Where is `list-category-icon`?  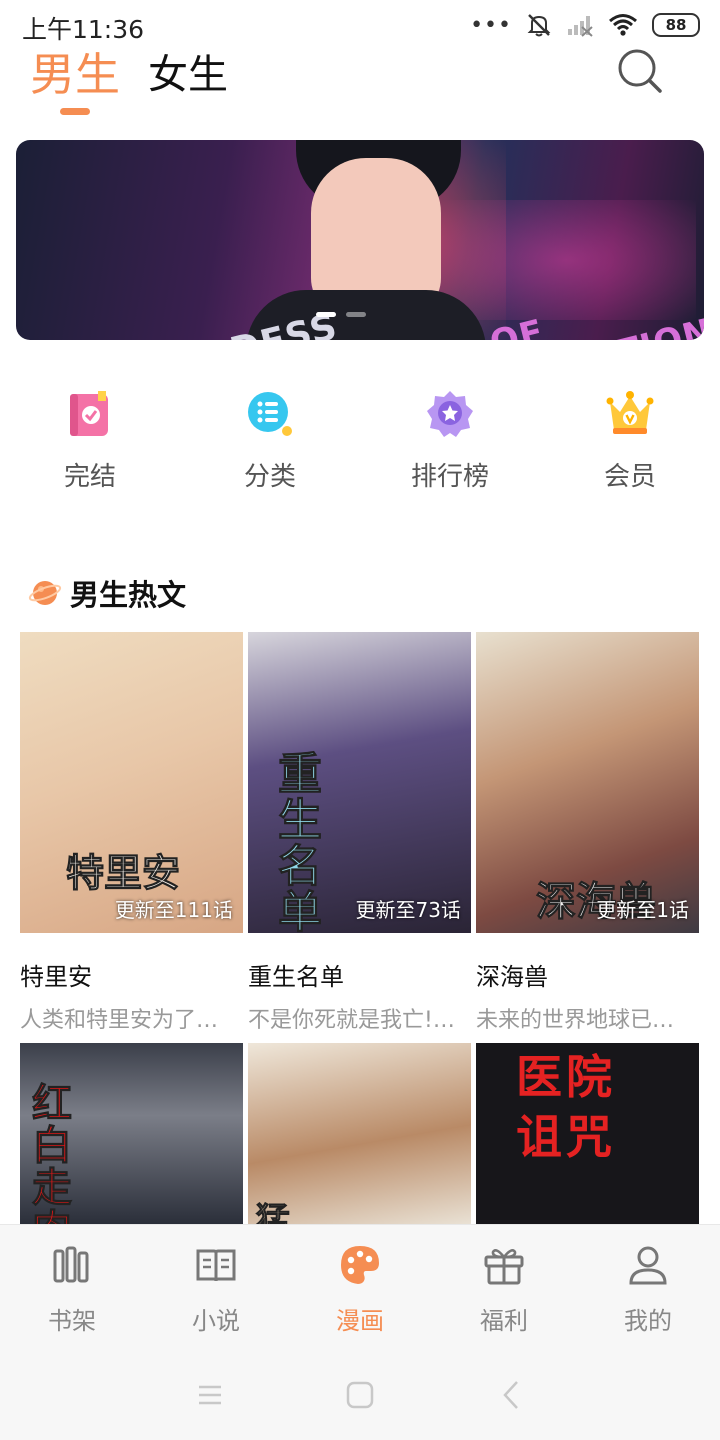
list-category-icon is located at coordinates (270, 414).